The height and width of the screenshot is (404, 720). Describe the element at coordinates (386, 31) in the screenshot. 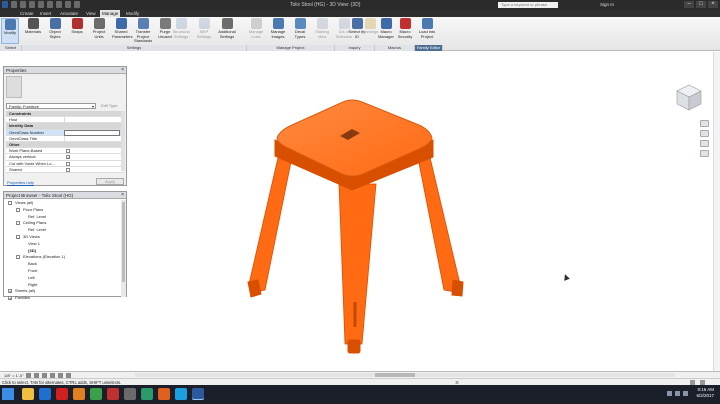

I see `macro-manager-button: Macro Manager` at that location.